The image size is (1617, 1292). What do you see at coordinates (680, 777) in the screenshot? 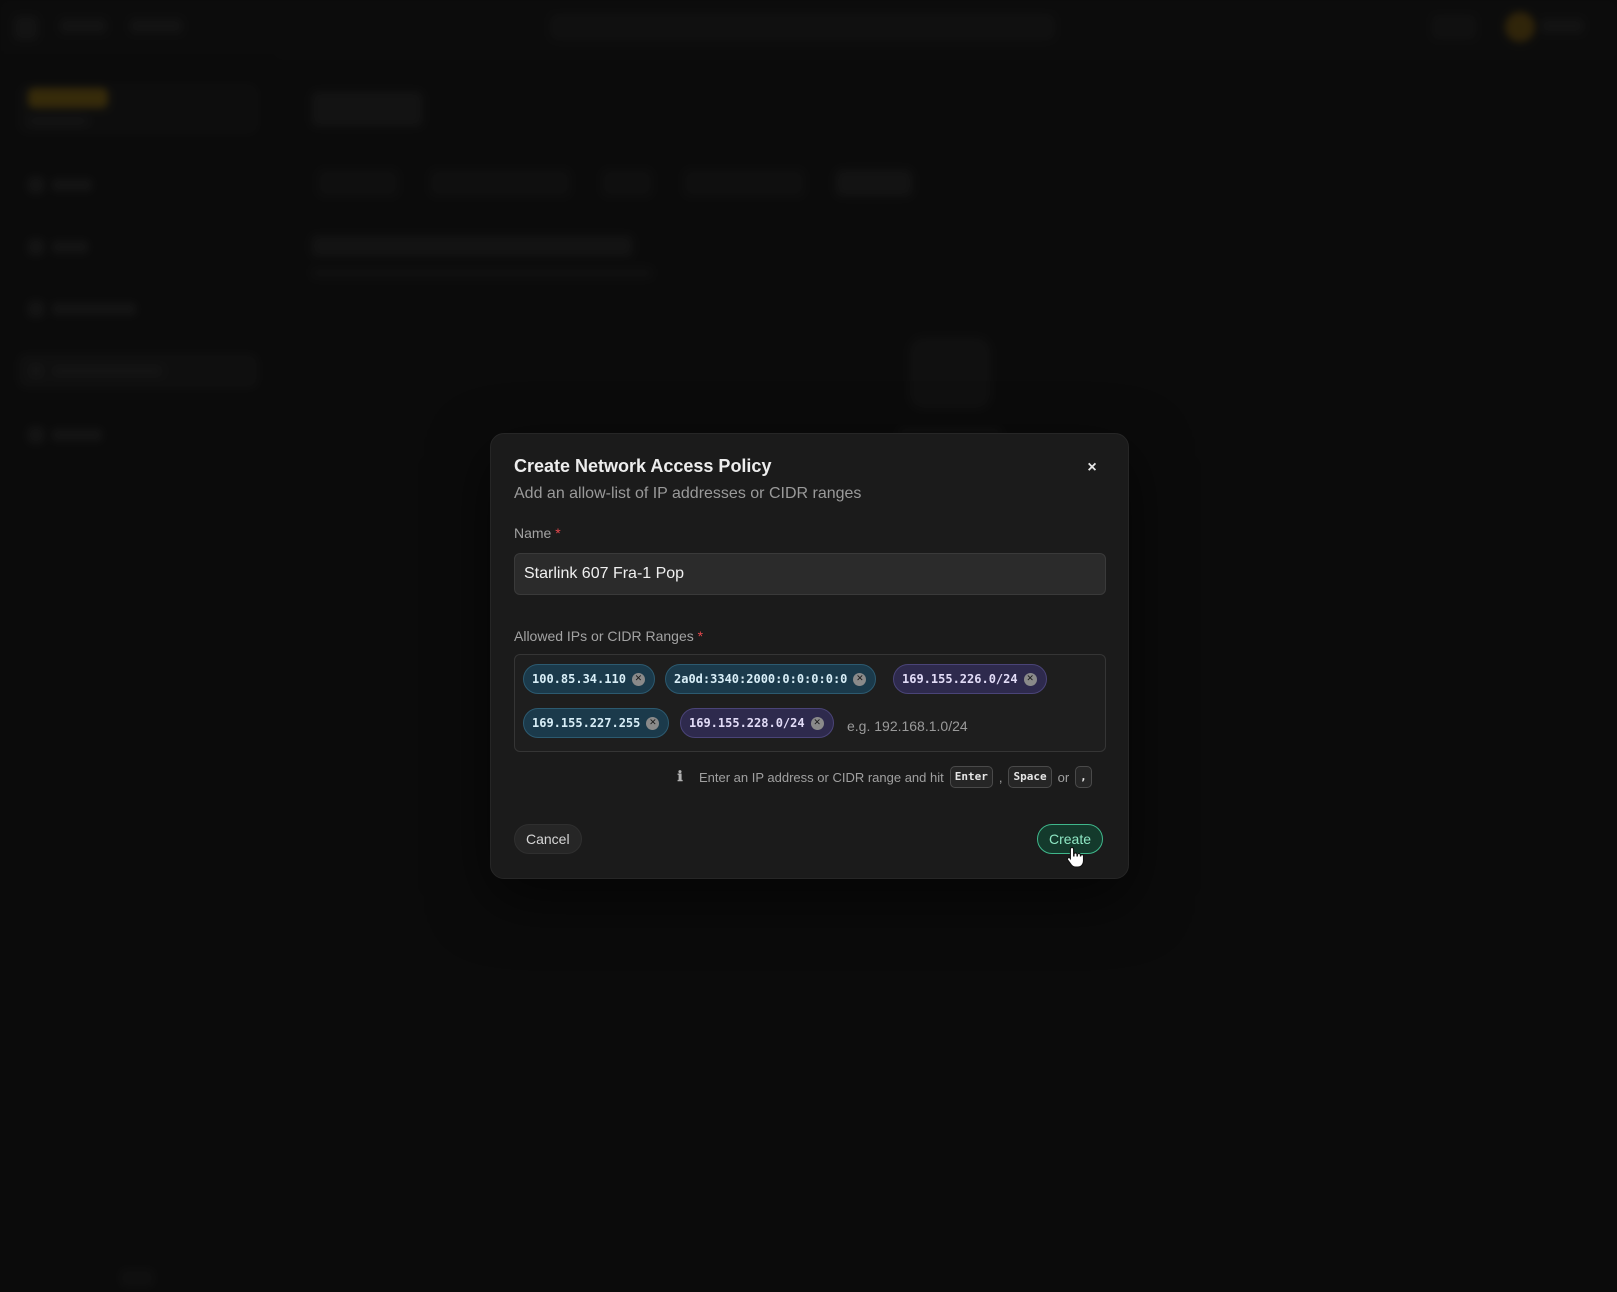
I see `info-icon: ℹ` at bounding box center [680, 777].